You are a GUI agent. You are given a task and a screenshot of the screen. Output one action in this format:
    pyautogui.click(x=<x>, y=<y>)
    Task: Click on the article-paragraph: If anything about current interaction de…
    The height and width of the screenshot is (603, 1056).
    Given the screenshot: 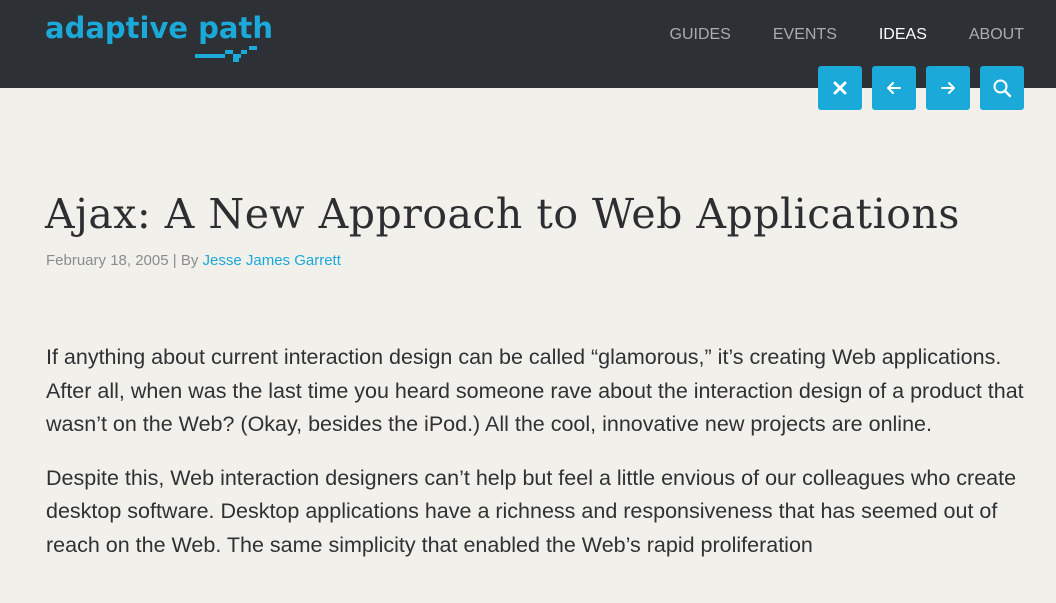 What is the action you would take?
    pyautogui.click(x=535, y=390)
    